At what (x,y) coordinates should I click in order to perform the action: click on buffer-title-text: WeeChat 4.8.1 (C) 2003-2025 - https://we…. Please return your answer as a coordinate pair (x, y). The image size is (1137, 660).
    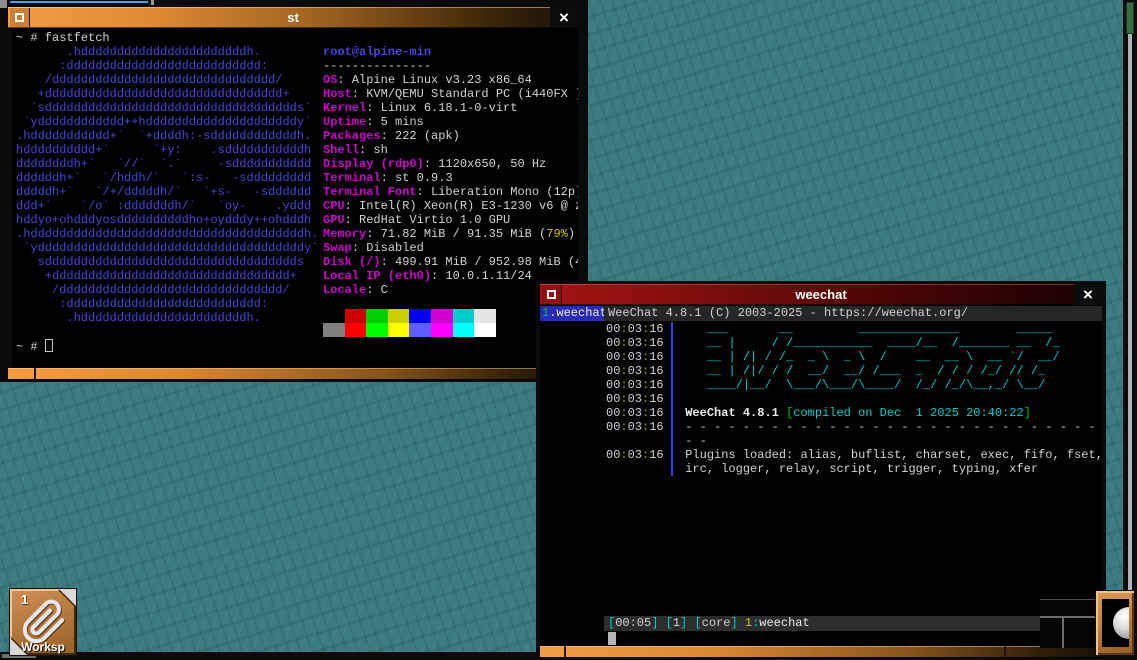
    Looking at the image, I should click on (788, 313).